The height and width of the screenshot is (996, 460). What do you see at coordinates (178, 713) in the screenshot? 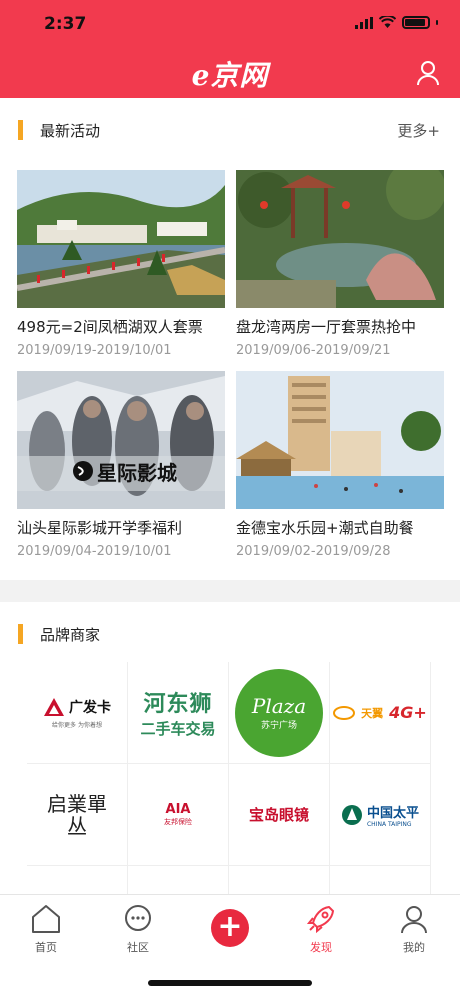
I see `brand-hedongshi: 河东狮 二手车交易` at bounding box center [178, 713].